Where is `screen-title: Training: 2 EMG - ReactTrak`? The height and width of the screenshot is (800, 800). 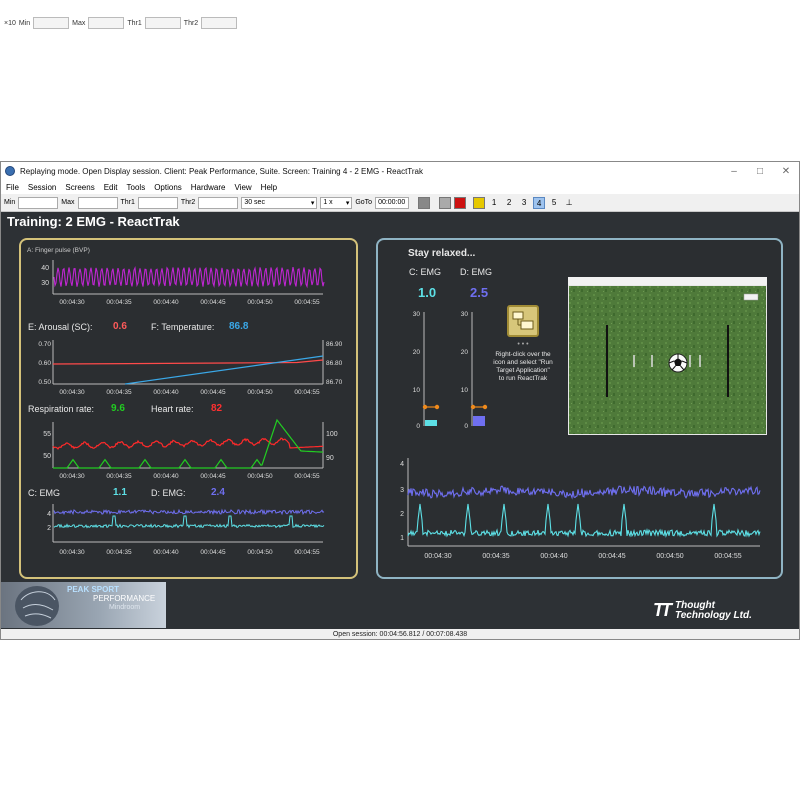
screen-title: Training: 2 EMG - ReactTrak is located at coordinates (93, 221).